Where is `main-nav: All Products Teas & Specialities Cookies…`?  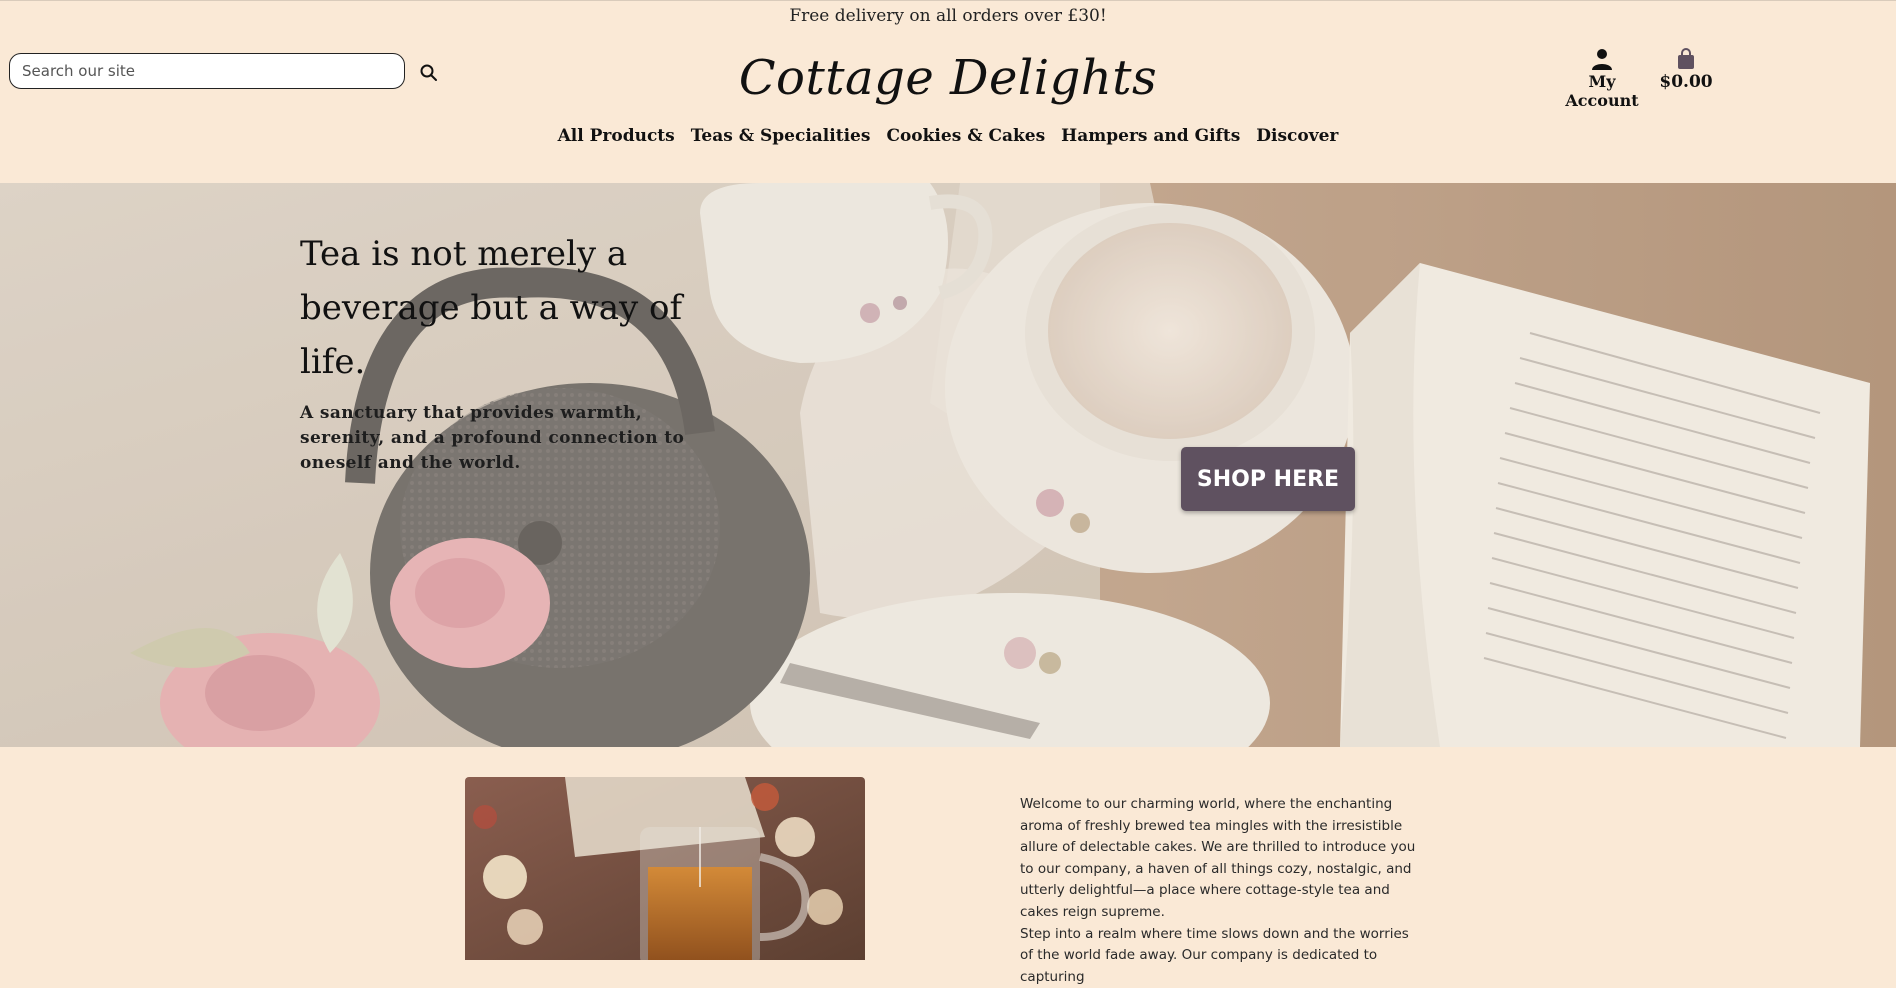 main-nav: All Products Teas & Specialities Cookies… is located at coordinates (948, 136).